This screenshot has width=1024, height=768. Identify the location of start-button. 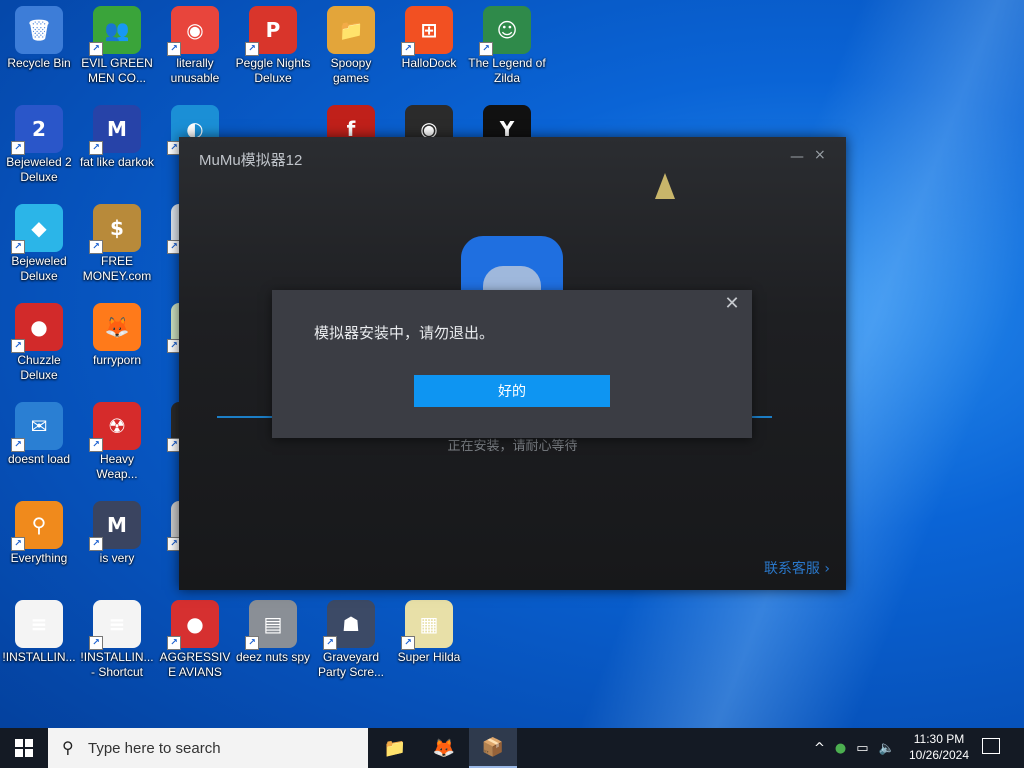
(24, 748).